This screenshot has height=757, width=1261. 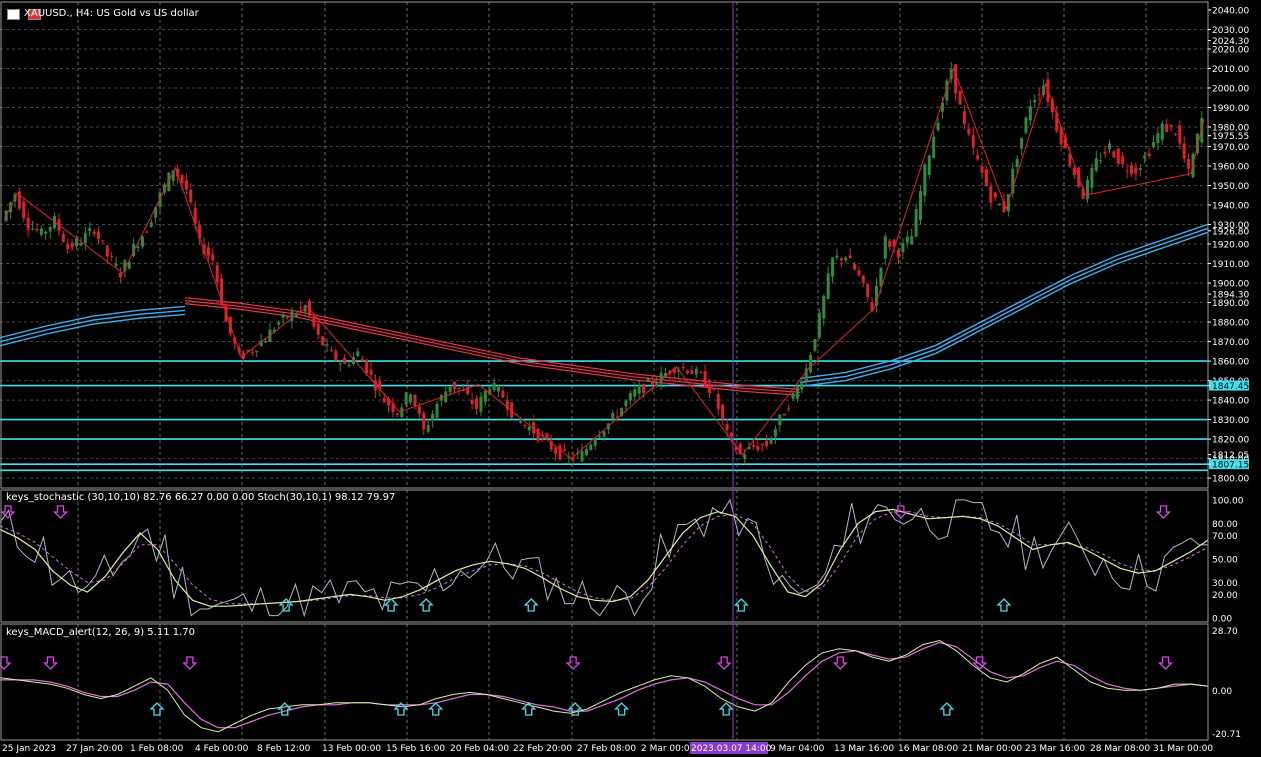 What do you see at coordinates (1230, 480) in the screenshot?
I see `price-tick-label: 1800.00` at bounding box center [1230, 480].